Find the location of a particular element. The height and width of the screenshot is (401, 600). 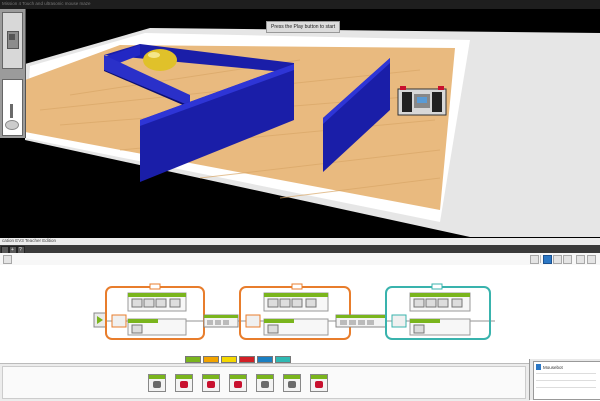

start-block is located at coordinates (100, 320).